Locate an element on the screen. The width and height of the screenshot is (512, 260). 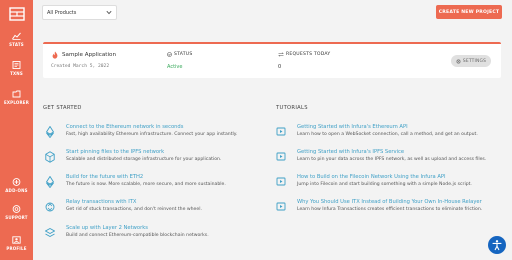
sidebar-item-explorer: EXPLORER is located at coordinates (16, 97).